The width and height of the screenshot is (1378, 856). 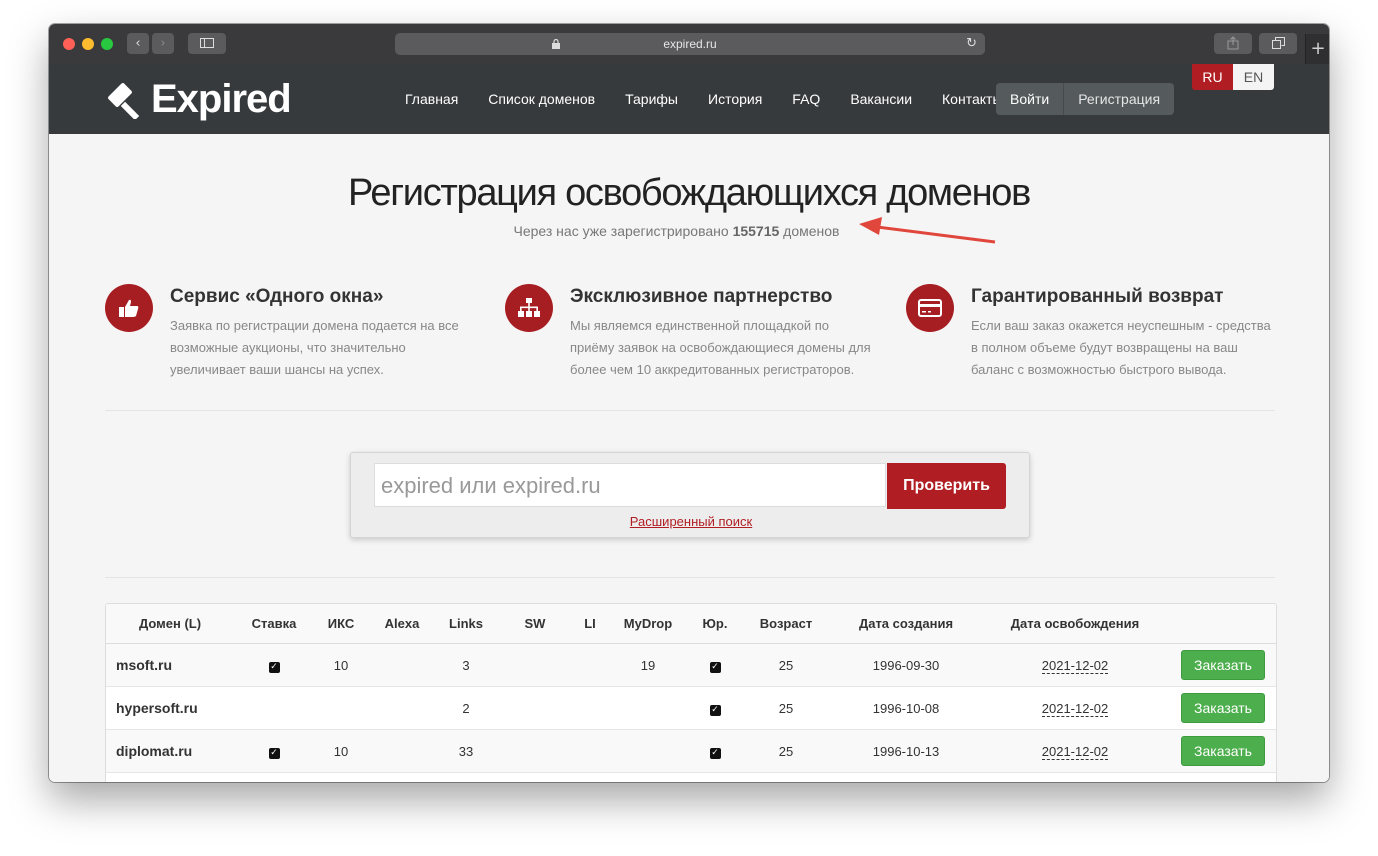 I want to click on column-header-domain: Домен (L), so click(x=170, y=624).